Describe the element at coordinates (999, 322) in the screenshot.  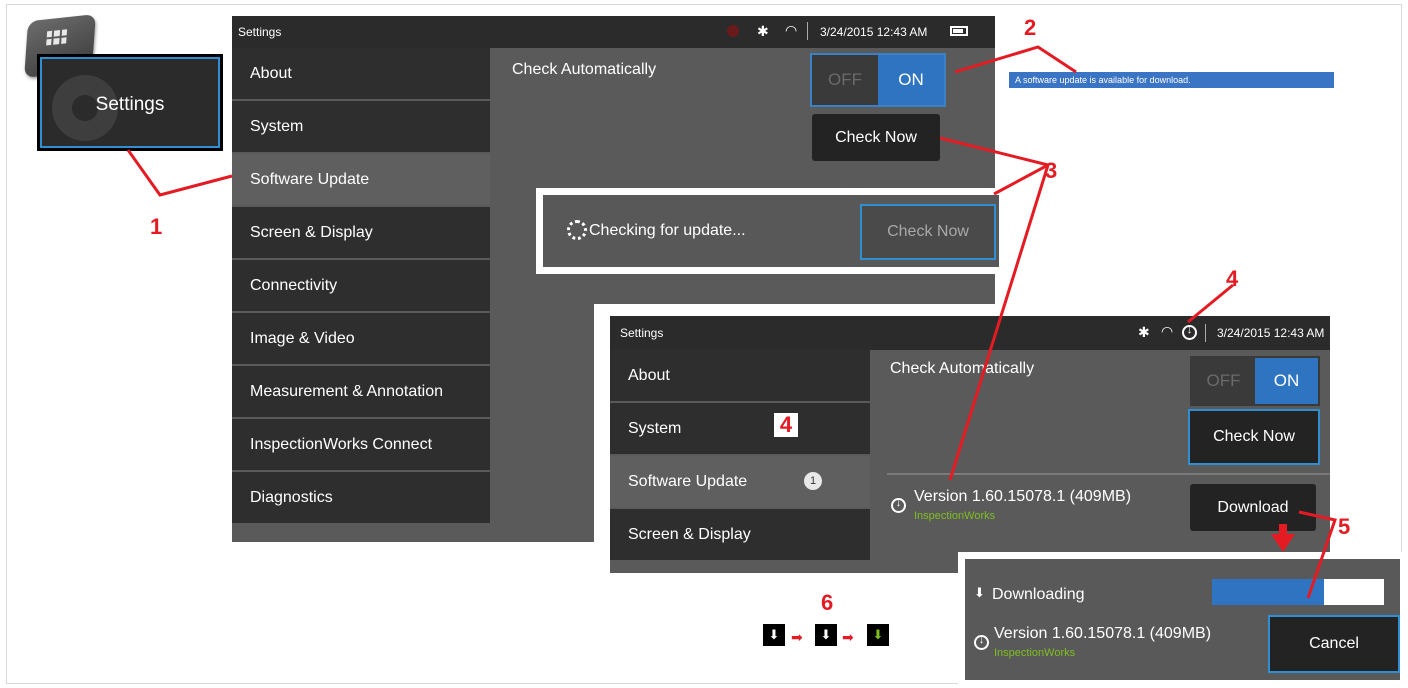
I see `callout-line-3c` at that location.